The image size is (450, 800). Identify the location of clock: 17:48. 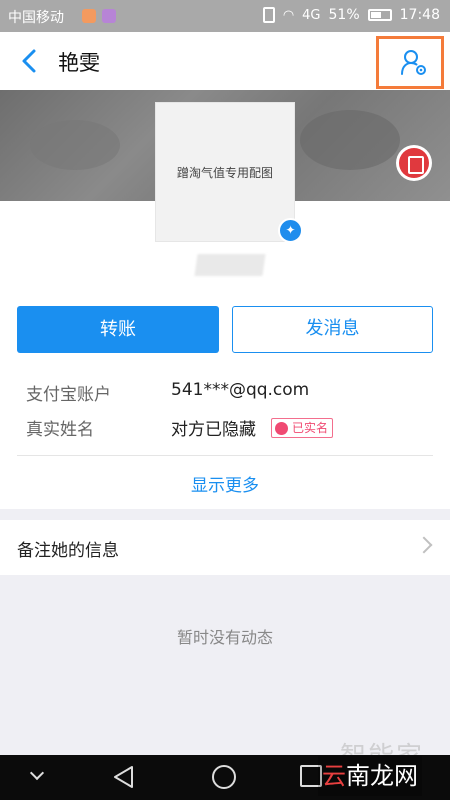
(419, 15).